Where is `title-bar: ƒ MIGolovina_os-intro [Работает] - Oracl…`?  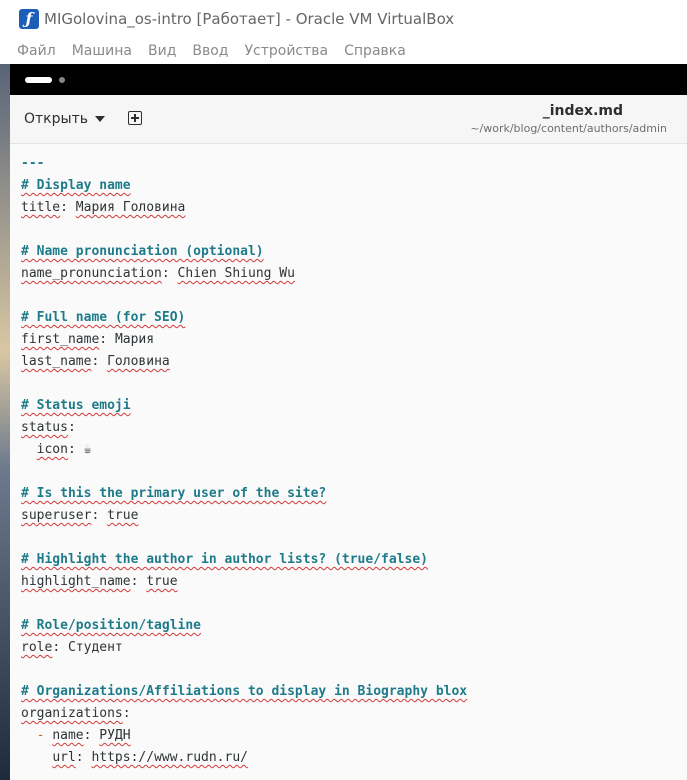 title-bar: ƒ MIGolovina_os-intro [Работает] - Oracl… is located at coordinates (343, 19).